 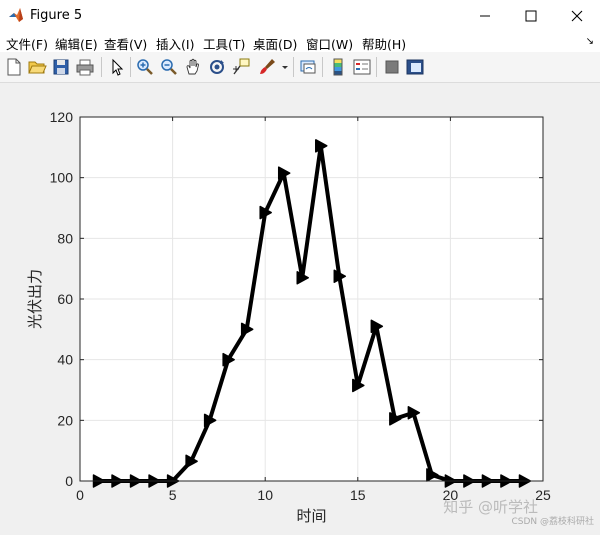 I want to click on x-tick-label: 10, so click(x=265, y=495).